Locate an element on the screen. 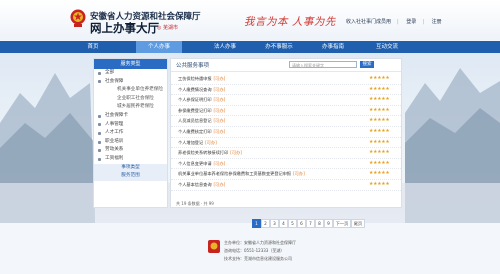 This screenshot has width=500, height=274. panel-header: 公共服务事项 请输入搜索关键字 搜索 is located at coordinates (286, 65).